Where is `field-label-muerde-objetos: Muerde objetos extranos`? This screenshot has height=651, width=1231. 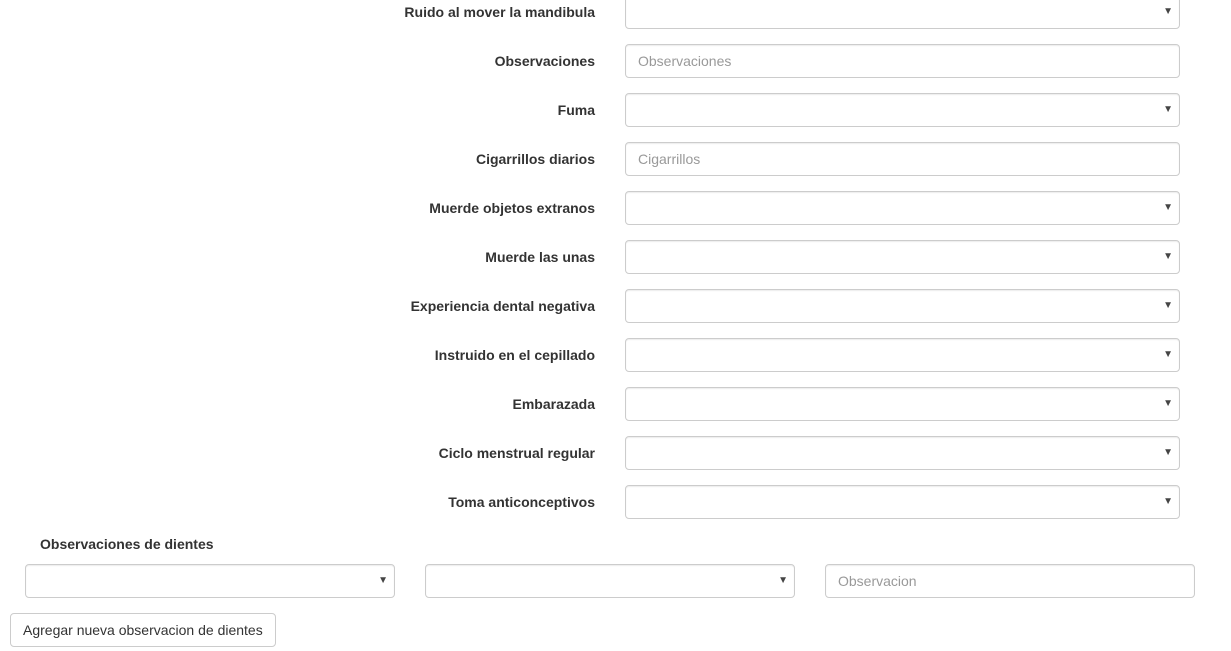 field-label-muerde-objetos: Muerde objetos extranos is located at coordinates (512, 208).